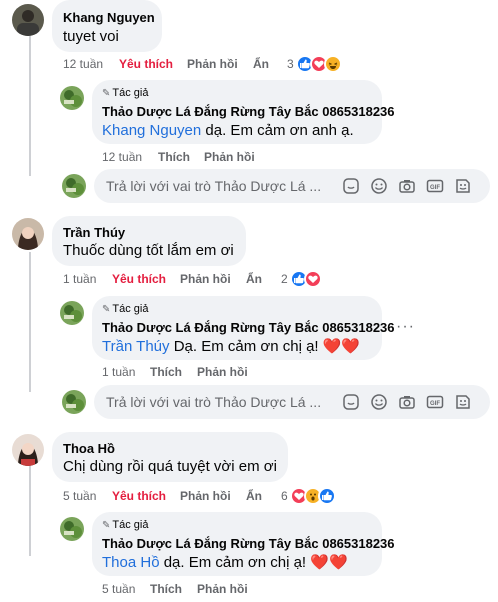  I want to click on reply-actions: 1 tuần Thích Phản hồi, so click(202, 372).